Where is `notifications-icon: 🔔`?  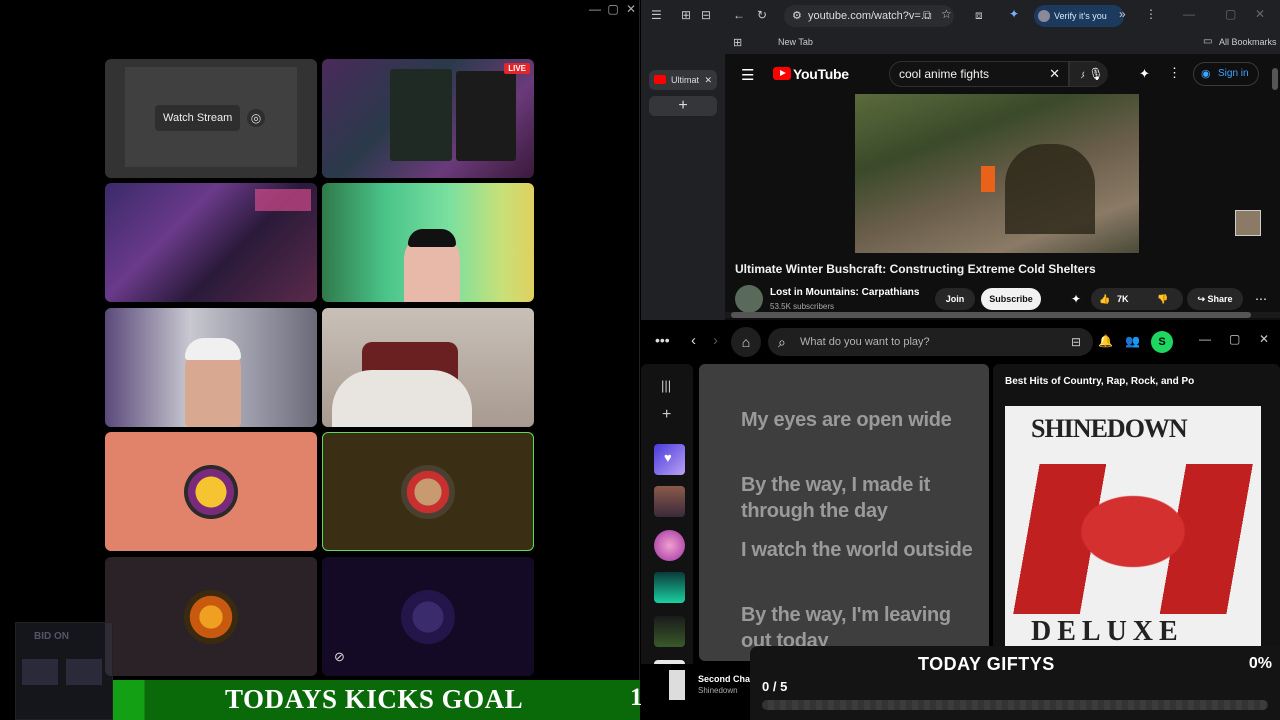
notifications-icon: 🔔 is located at coordinates (1105, 341).